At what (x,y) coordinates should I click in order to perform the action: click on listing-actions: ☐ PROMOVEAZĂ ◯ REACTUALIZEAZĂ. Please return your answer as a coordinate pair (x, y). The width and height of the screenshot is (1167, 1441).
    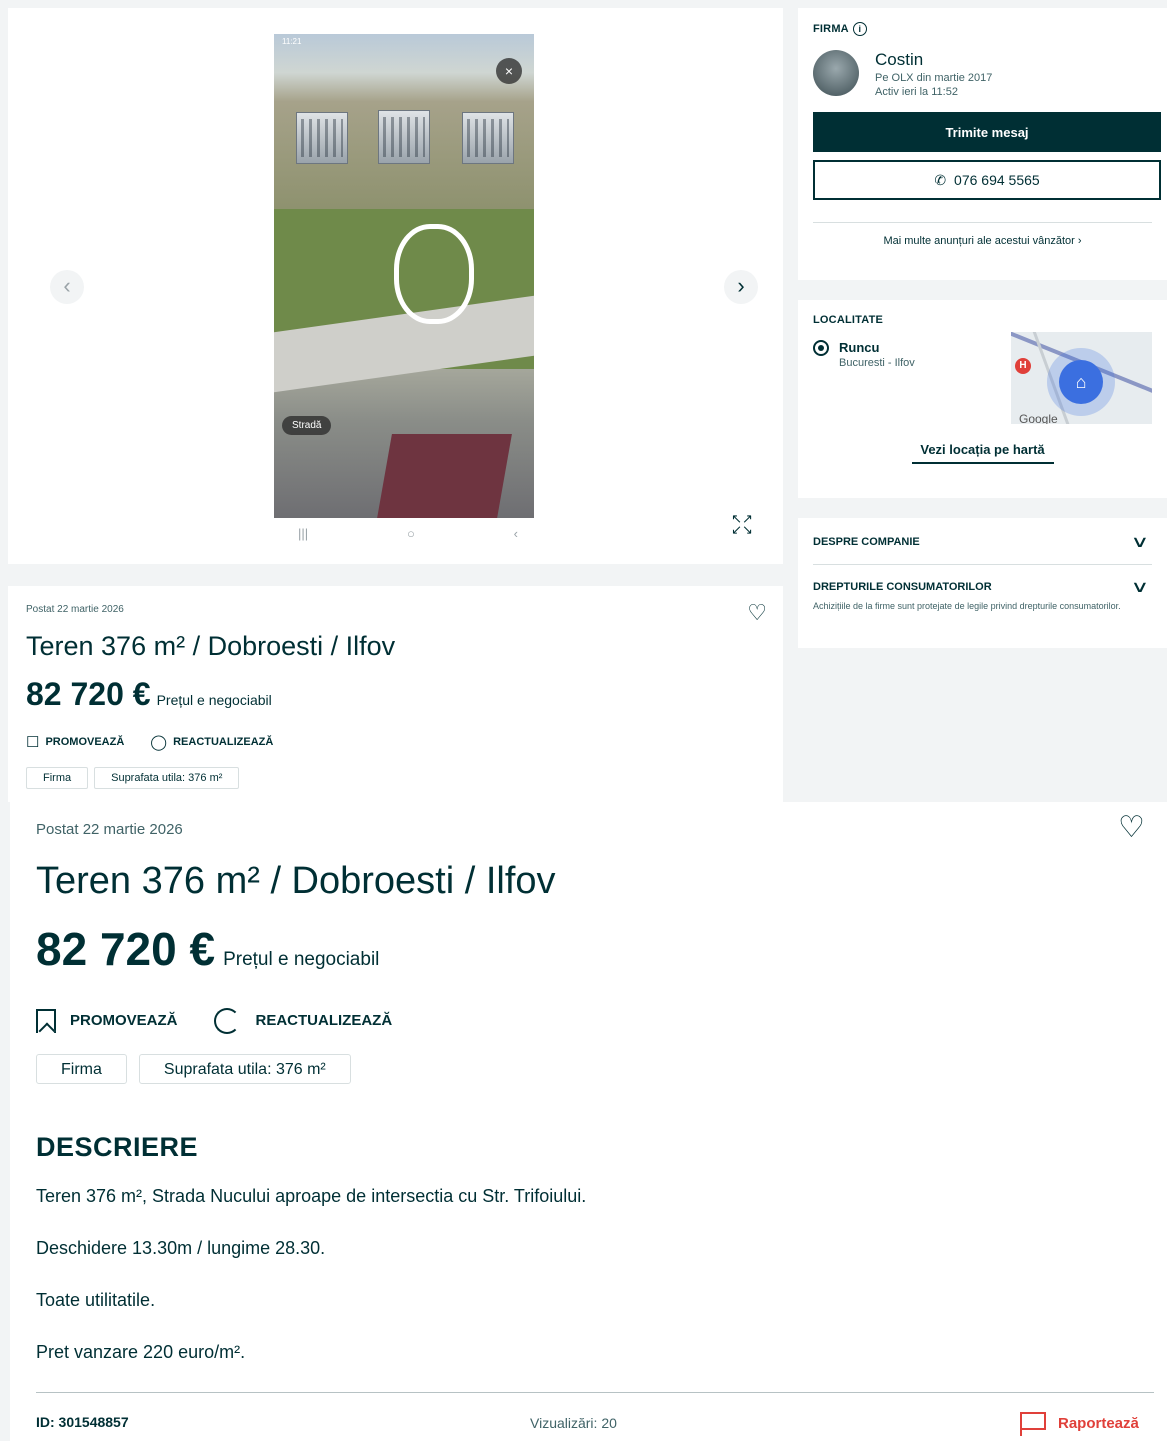
    Looking at the image, I should click on (395, 742).